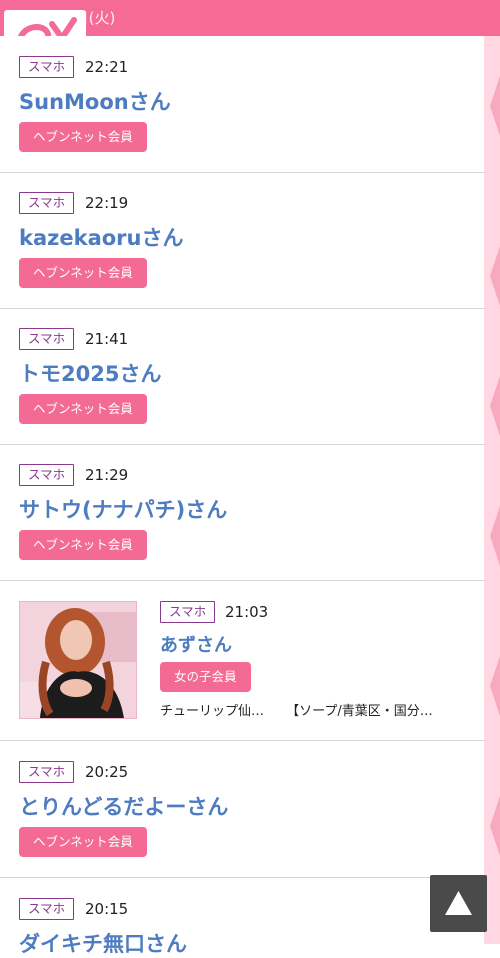 The height and width of the screenshot is (958, 500). I want to click on member-type-button: 女の子会員, so click(205, 677).